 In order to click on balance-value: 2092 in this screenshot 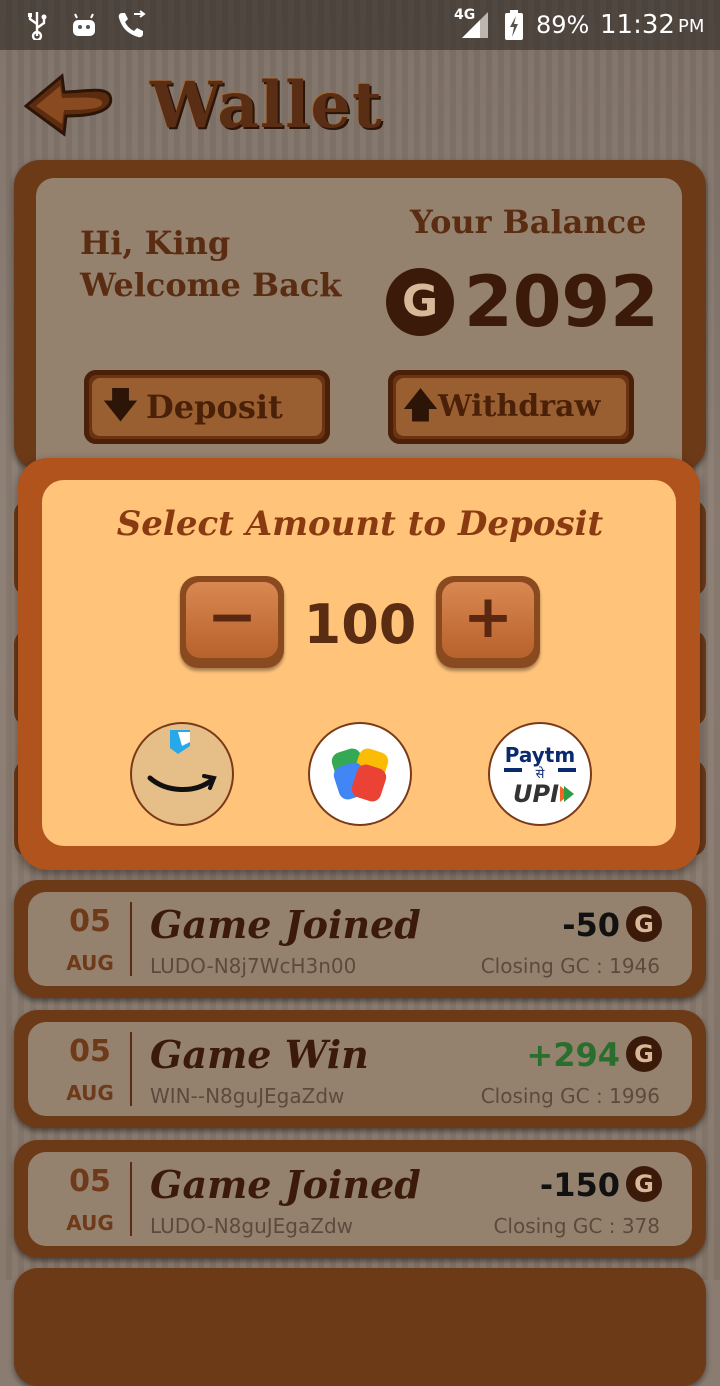, I will do `click(561, 302)`.